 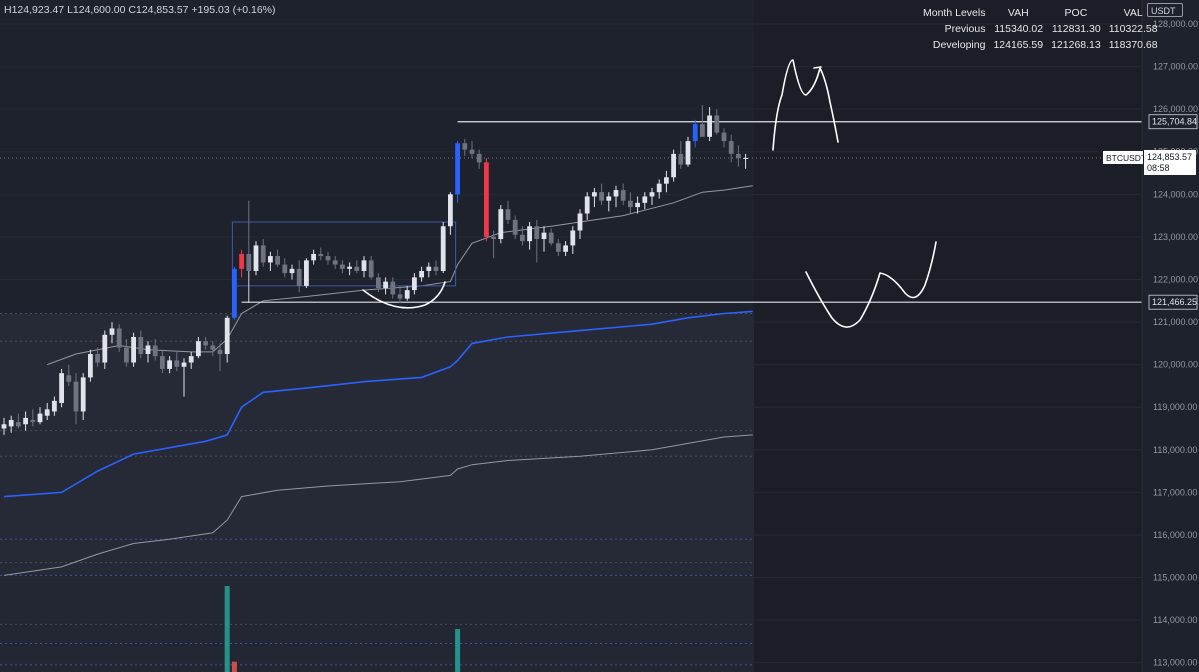 What do you see at coordinates (158, 10) in the screenshot?
I see `ohlc-close: C124,853.57` at bounding box center [158, 10].